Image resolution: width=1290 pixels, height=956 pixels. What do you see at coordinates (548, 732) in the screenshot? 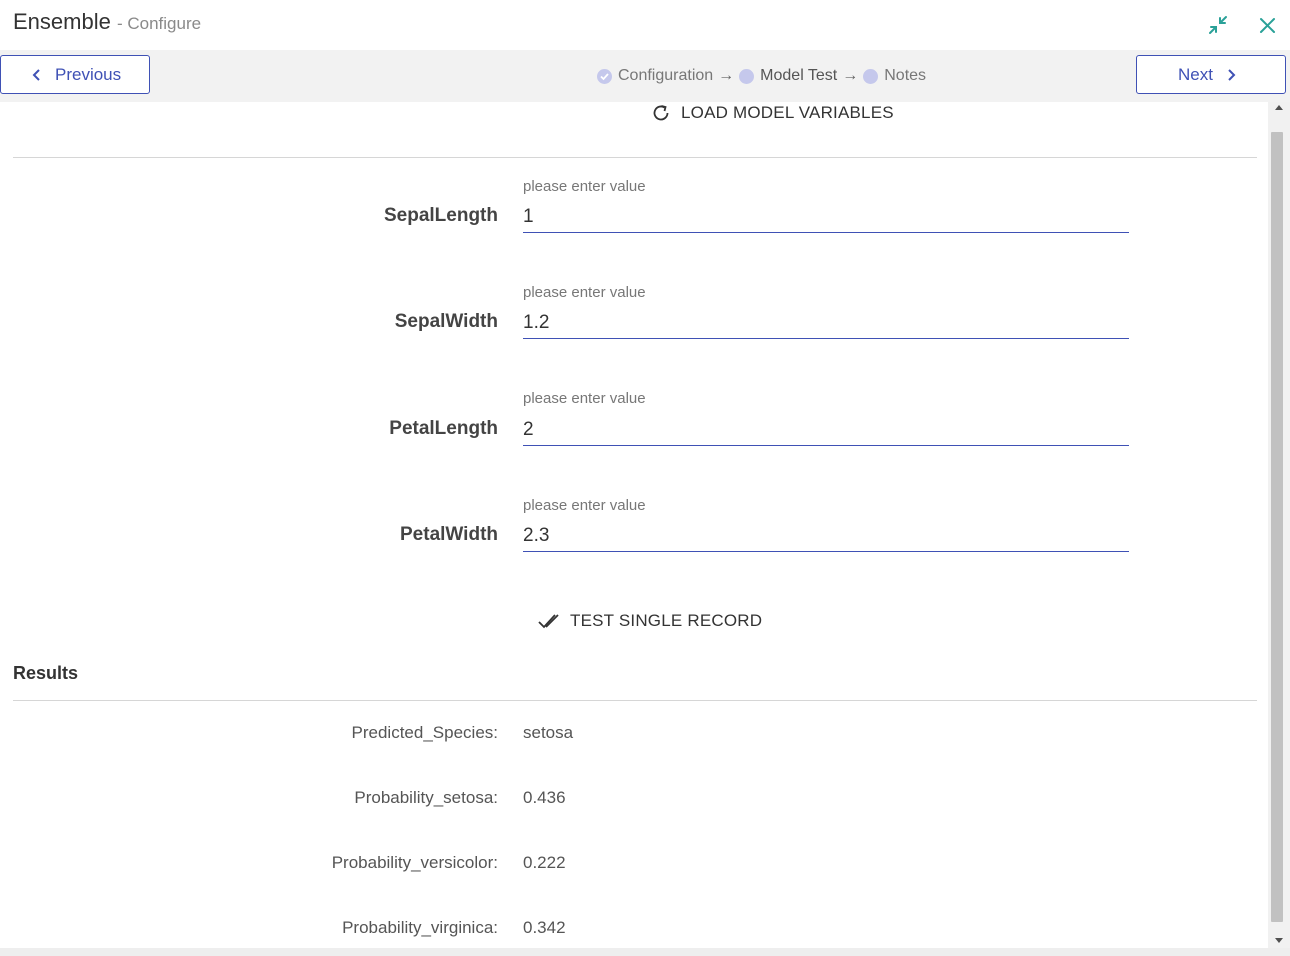
I see `result-value: setosa` at bounding box center [548, 732].